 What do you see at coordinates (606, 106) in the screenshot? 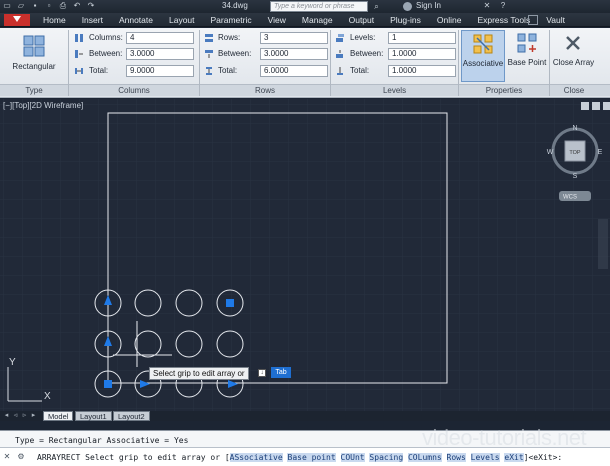
I see `close-icon` at bounding box center [606, 106].